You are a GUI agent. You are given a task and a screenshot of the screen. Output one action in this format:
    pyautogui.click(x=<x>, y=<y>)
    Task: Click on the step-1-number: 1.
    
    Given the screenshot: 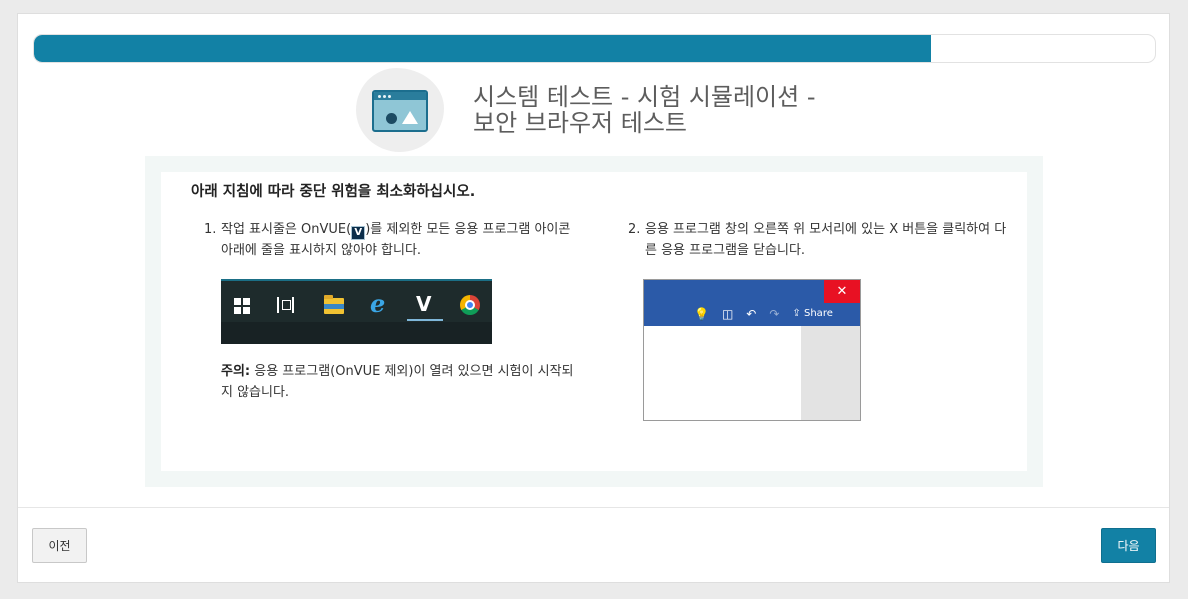 What is the action you would take?
    pyautogui.click(x=210, y=229)
    